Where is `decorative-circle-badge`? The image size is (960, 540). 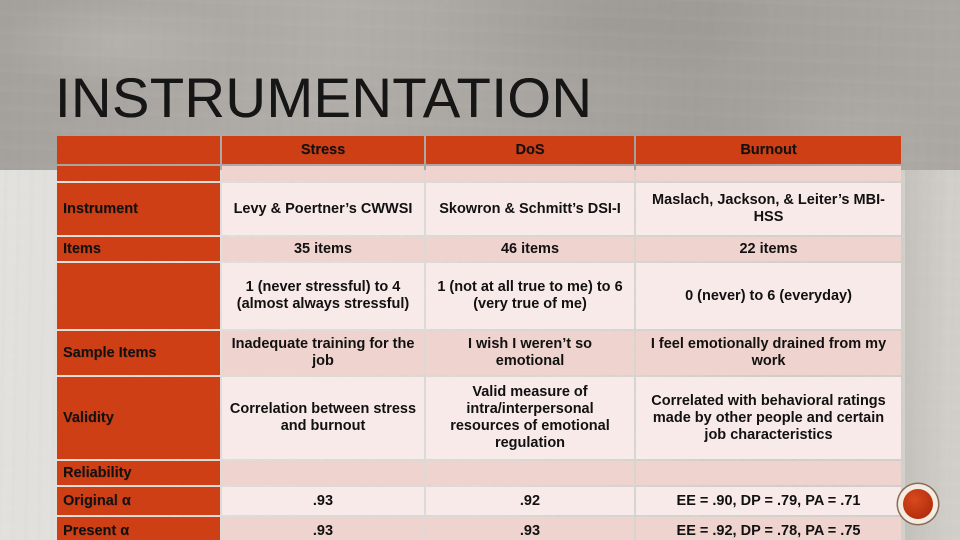
decorative-circle-badge is located at coordinates (918, 504).